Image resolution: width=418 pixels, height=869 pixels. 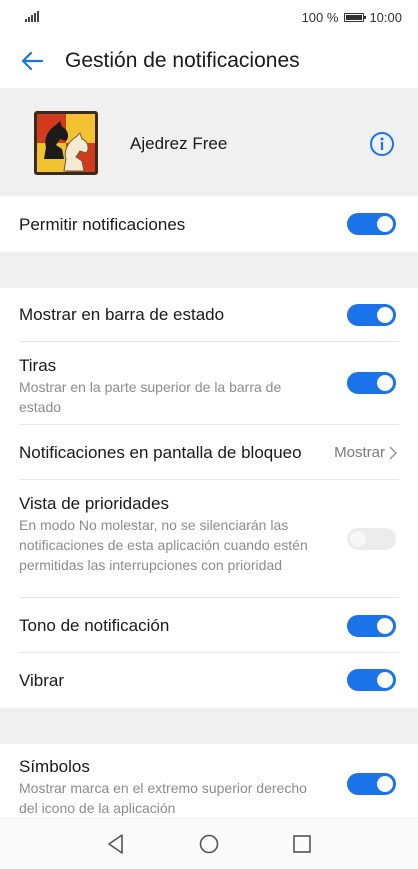 What do you see at coordinates (94, 503) in the screenshot?
I see `priority-label: Vista de prioridades` at bounding box center [94, 503].